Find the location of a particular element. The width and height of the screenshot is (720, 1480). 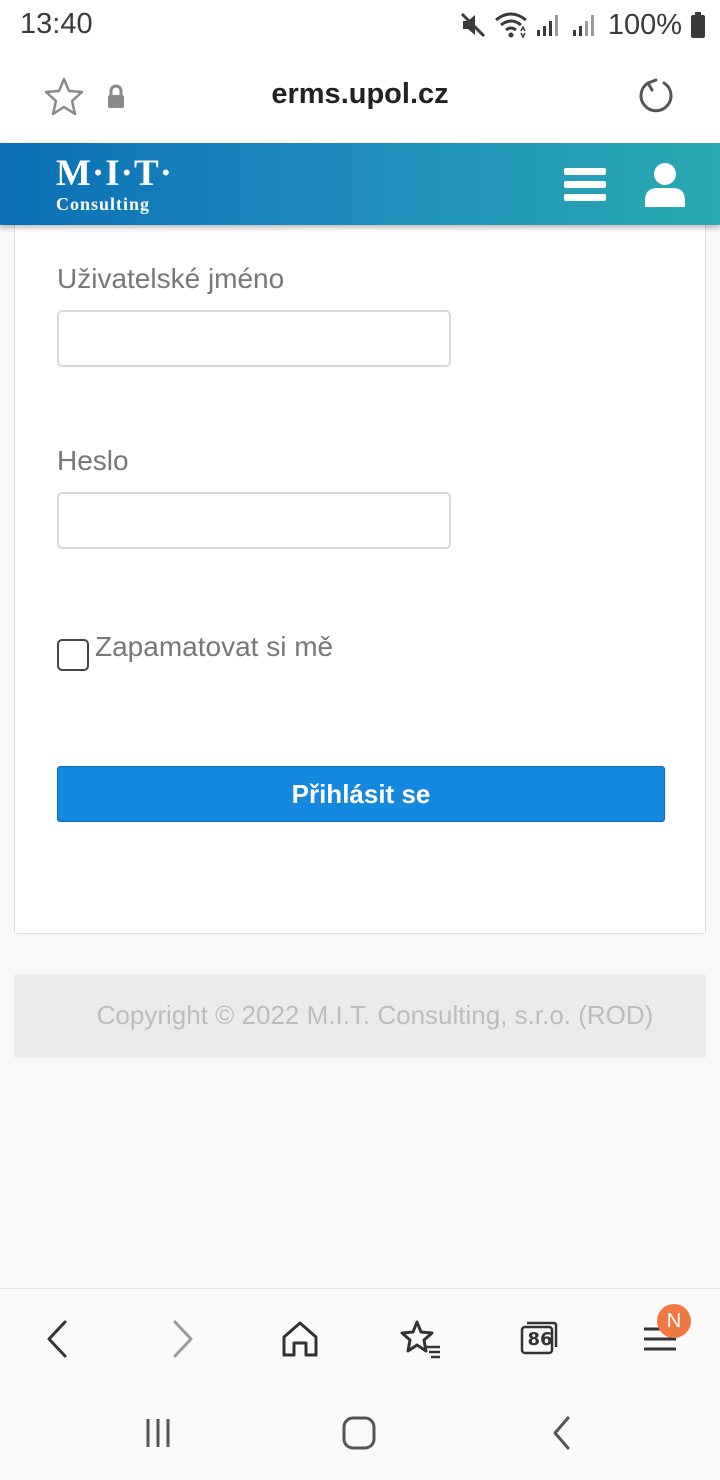

site-header: M·I·T· Consulting is located at coordinates (360, 184).